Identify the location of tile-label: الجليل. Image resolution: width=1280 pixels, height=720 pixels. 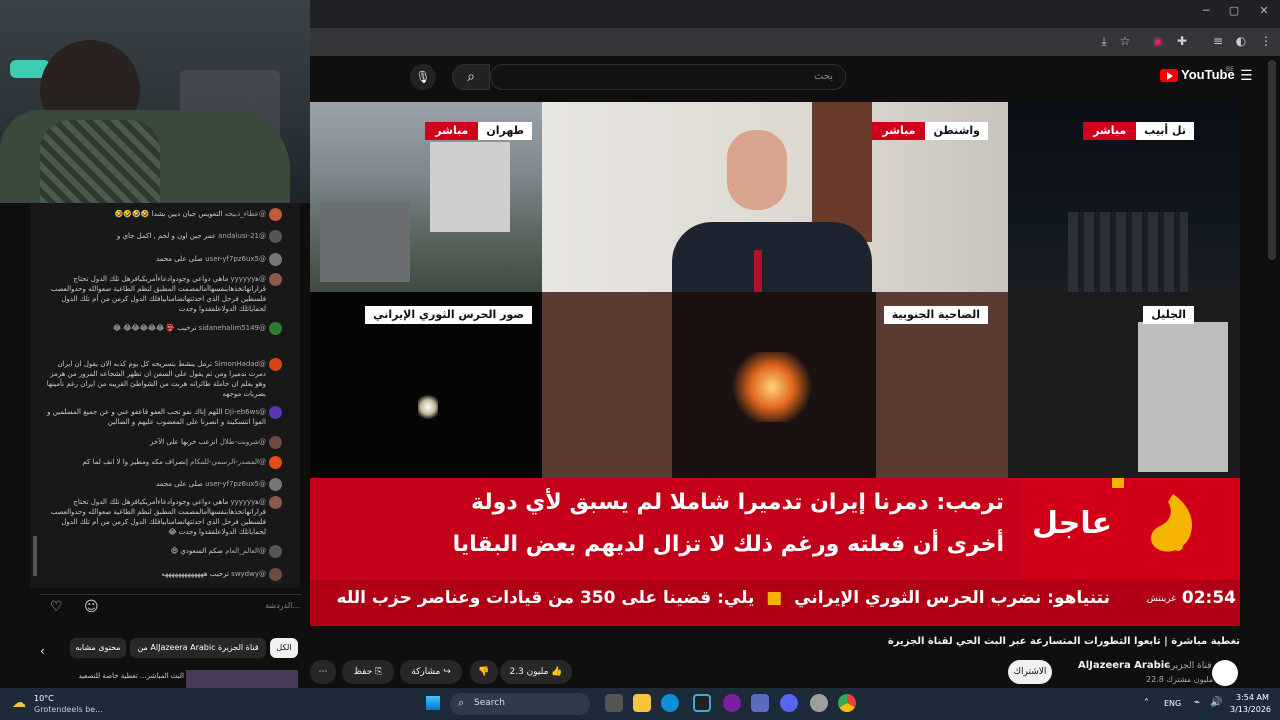
(1168, 315).